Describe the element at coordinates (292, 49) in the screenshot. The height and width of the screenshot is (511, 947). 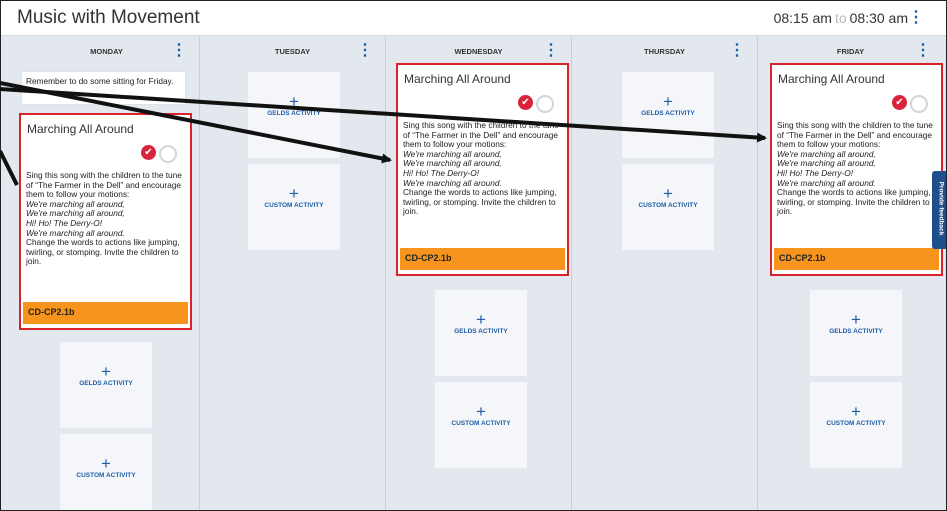
I see `column-header: TUESDAY ⋮` at that location.